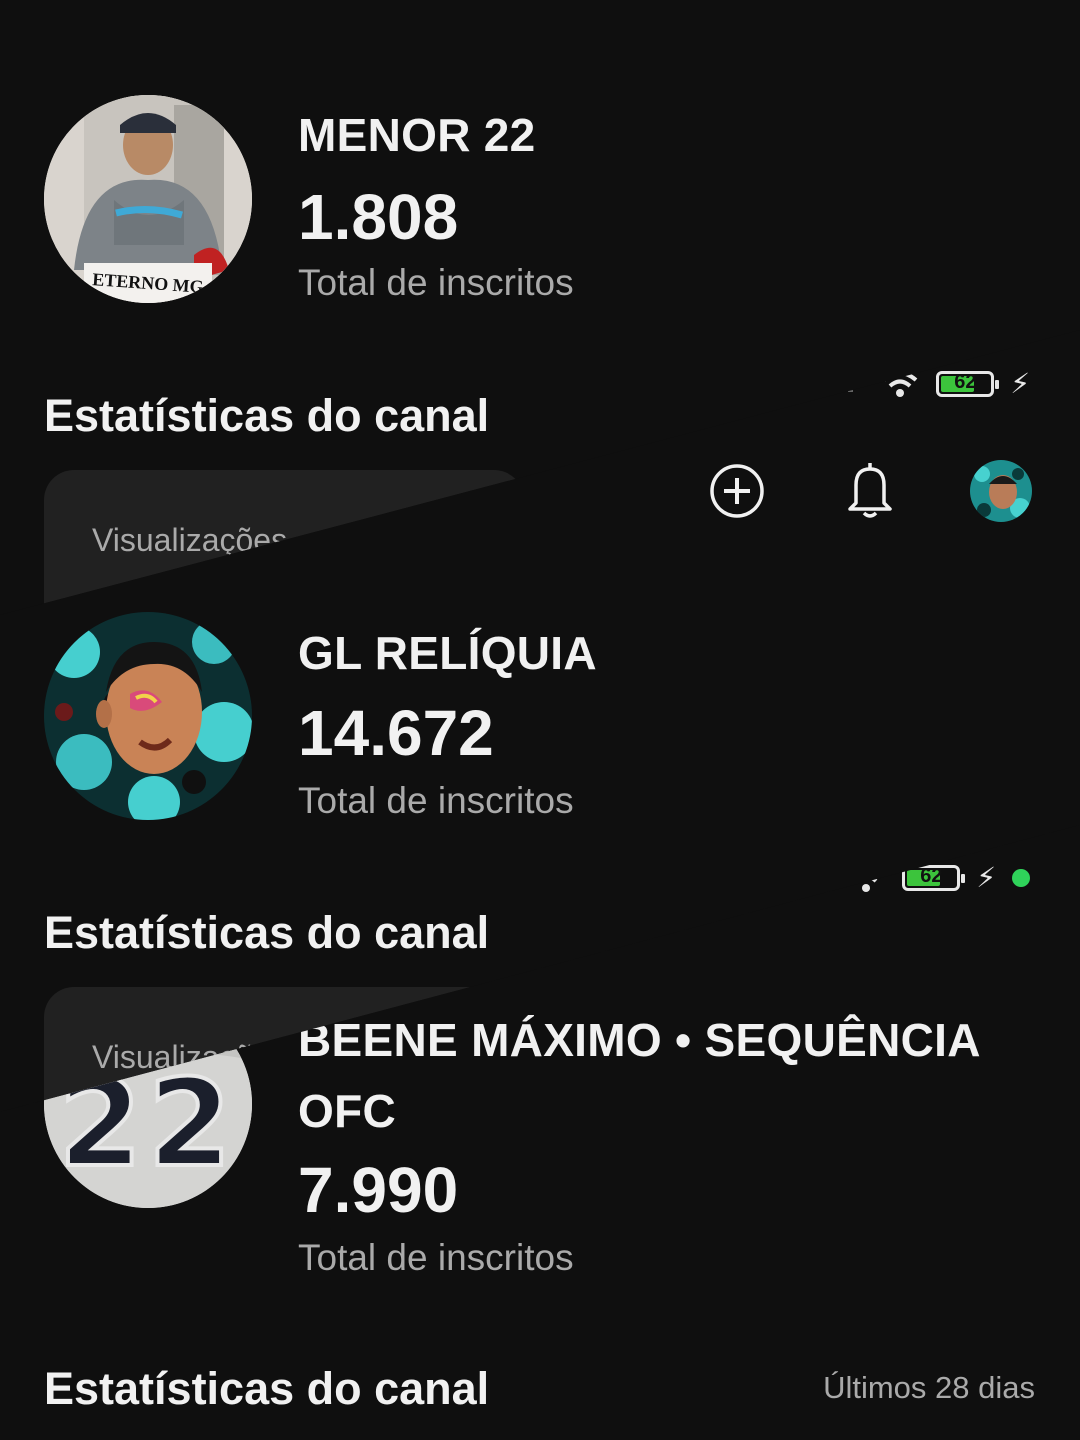 The width and height of the screenshot is (1080, 1440). What do you see at coordinates (929, 1388) in the screenshot?
I see `period-selector: Últimos 28 dias` at bounding box center [929, 1388].